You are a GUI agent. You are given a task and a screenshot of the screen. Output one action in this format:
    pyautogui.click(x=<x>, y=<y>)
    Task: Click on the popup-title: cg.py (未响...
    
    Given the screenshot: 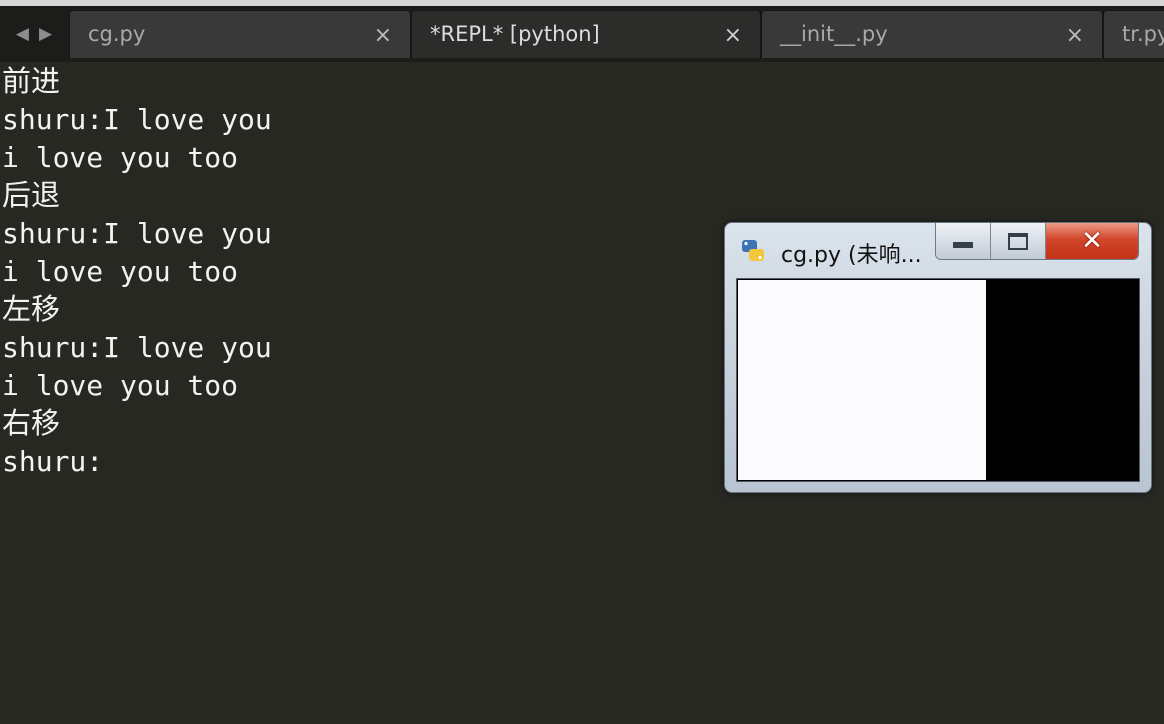 What is the action you would take?
    pyautogui.click(x=851, y=255)
    